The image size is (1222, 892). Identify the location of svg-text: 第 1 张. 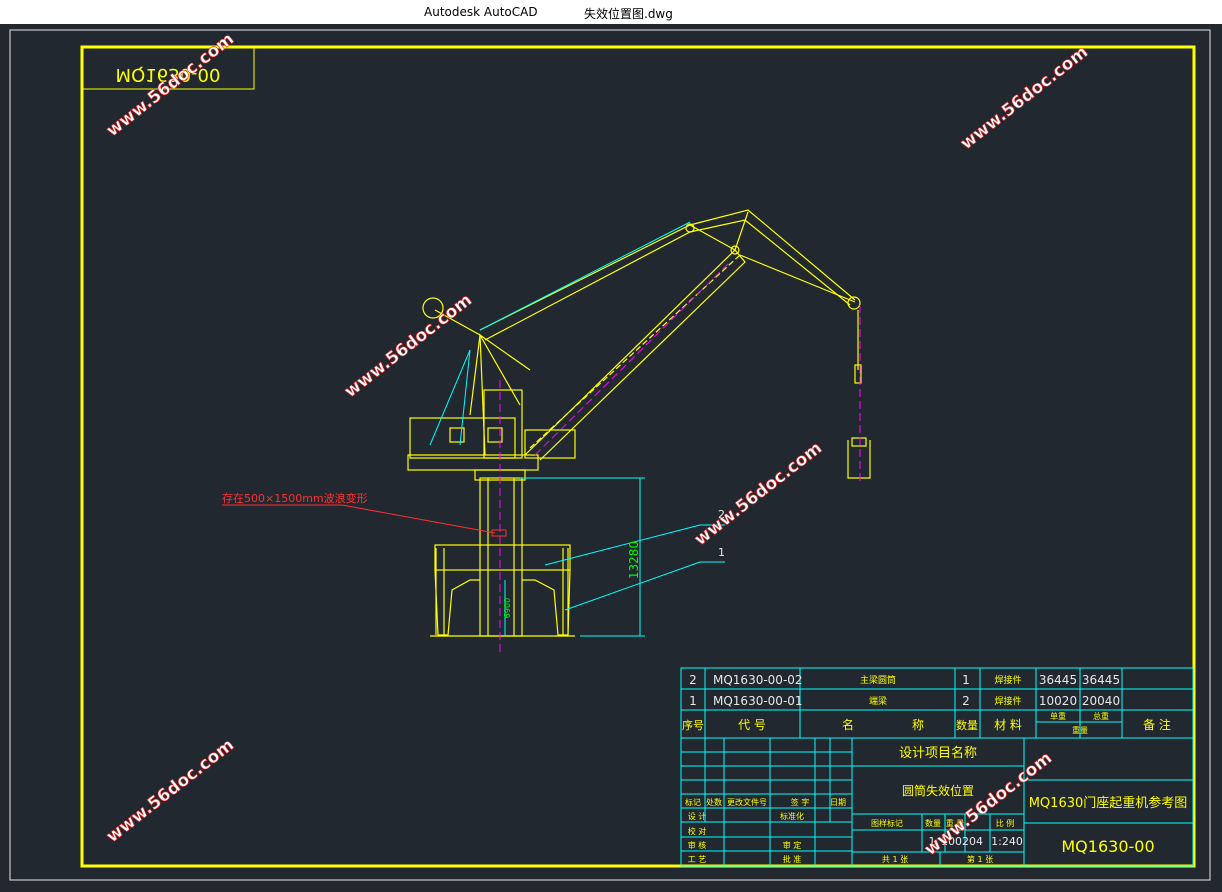
(980, 859).